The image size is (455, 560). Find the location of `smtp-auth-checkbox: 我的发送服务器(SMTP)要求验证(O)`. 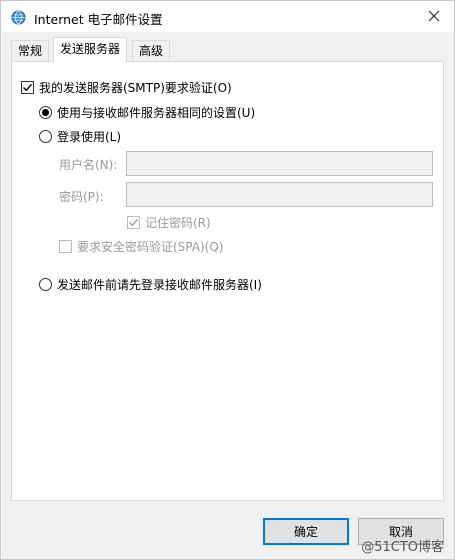

smtp-auth-checkbox: 我的发送服务器(SMTP)要求验证(O) is located at coordinates (126, 87).